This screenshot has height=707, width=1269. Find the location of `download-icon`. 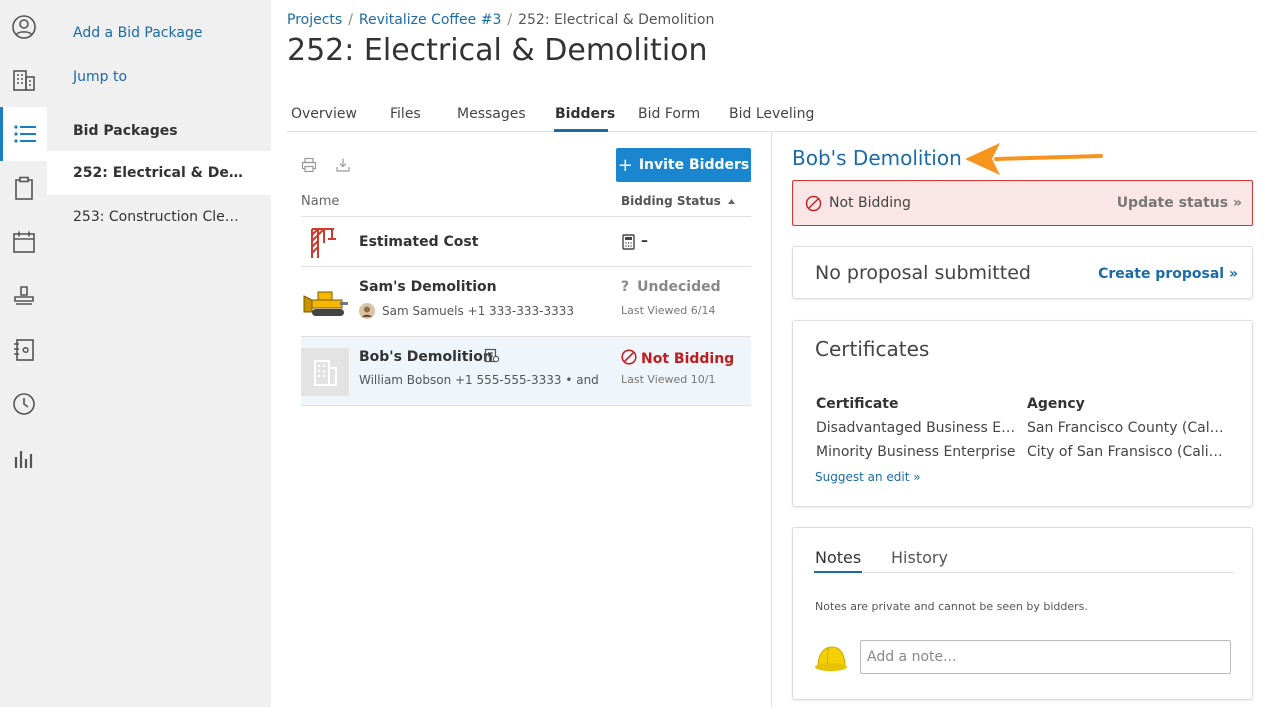

download-icon is located at coordinates (343, 165).